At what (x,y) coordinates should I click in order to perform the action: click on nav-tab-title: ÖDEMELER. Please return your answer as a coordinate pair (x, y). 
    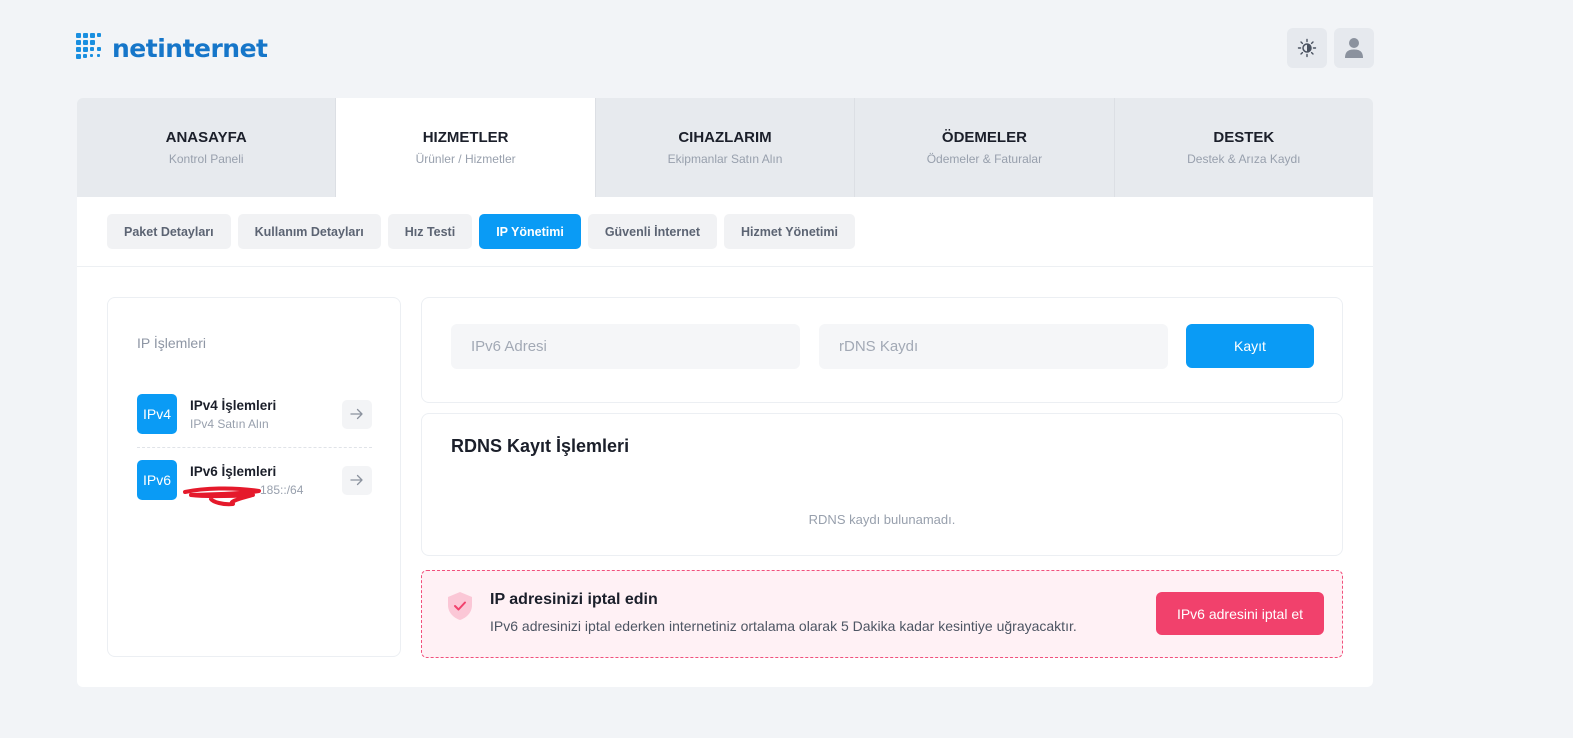
    Looking at the image, I should click on (984, 137).